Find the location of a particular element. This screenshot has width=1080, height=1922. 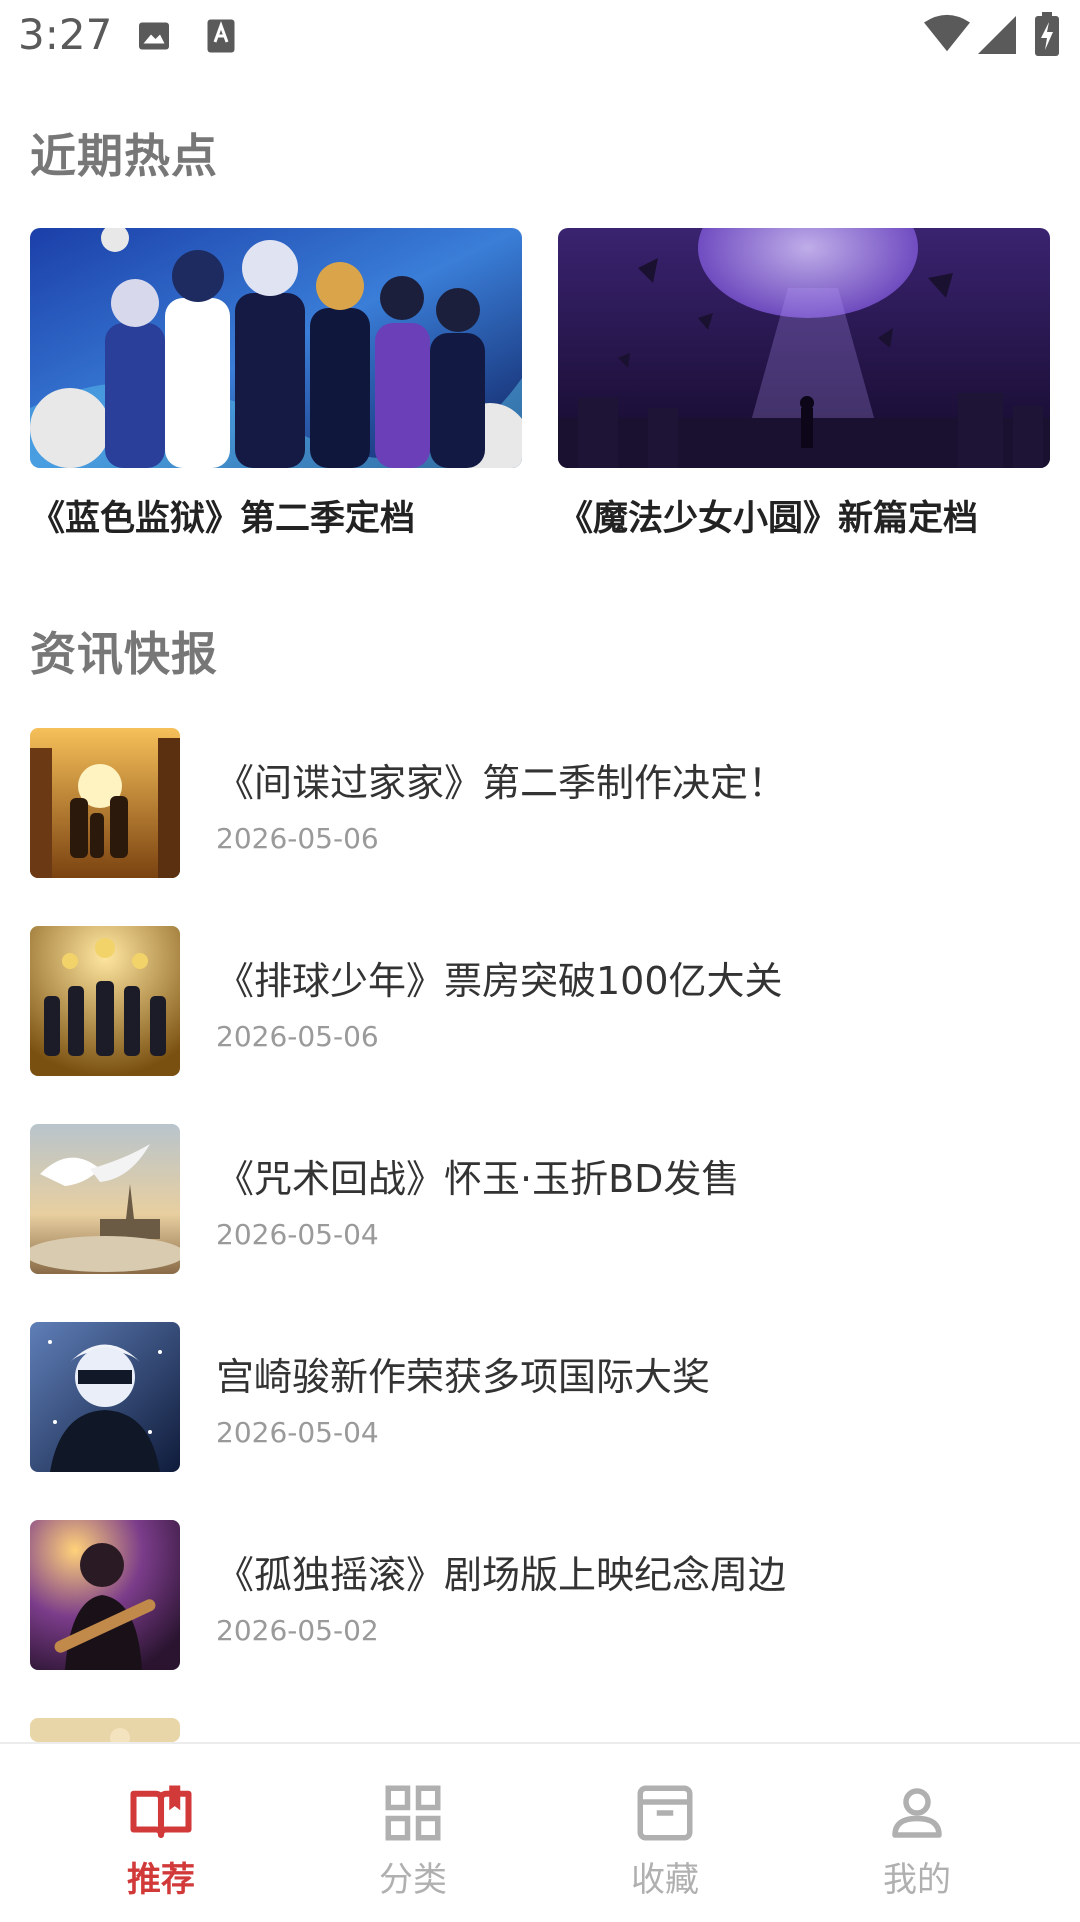

tab-recommend: 推荐 is located at coordinates (161, 1833).